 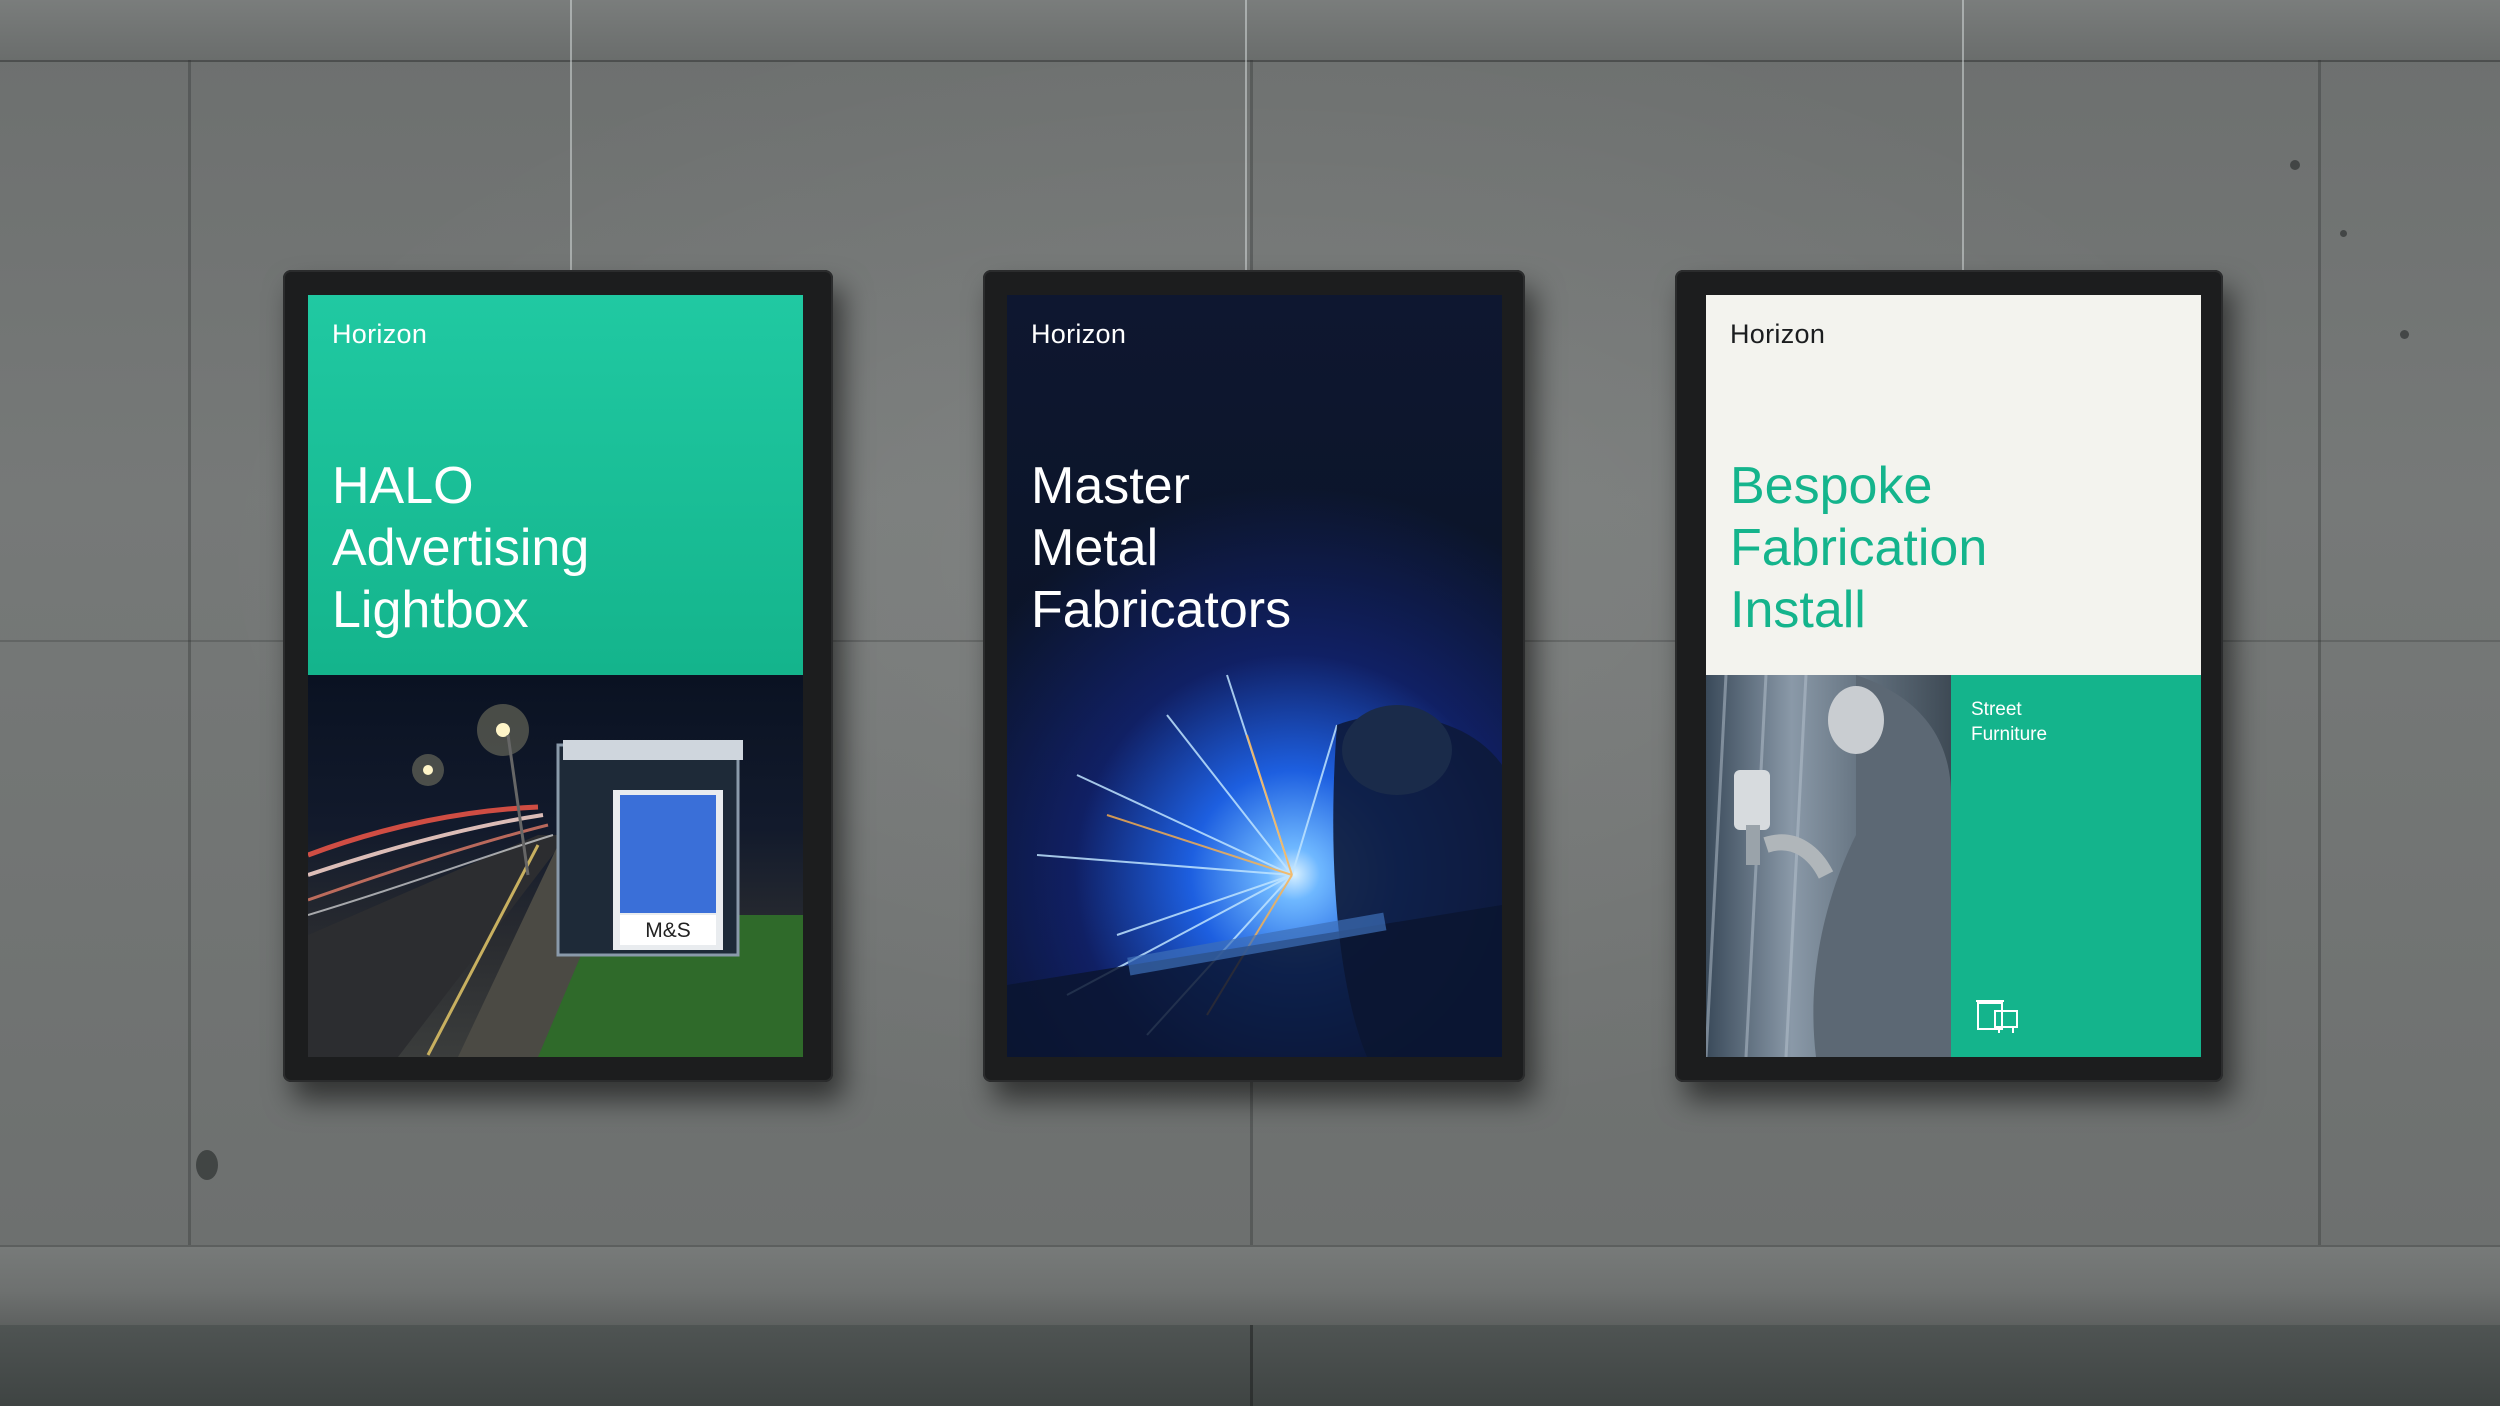 What do you see at coordinates (668, 930) in the screenshot?
I see `shelter-ad-text: M&S` at bounding box center [668, 930].